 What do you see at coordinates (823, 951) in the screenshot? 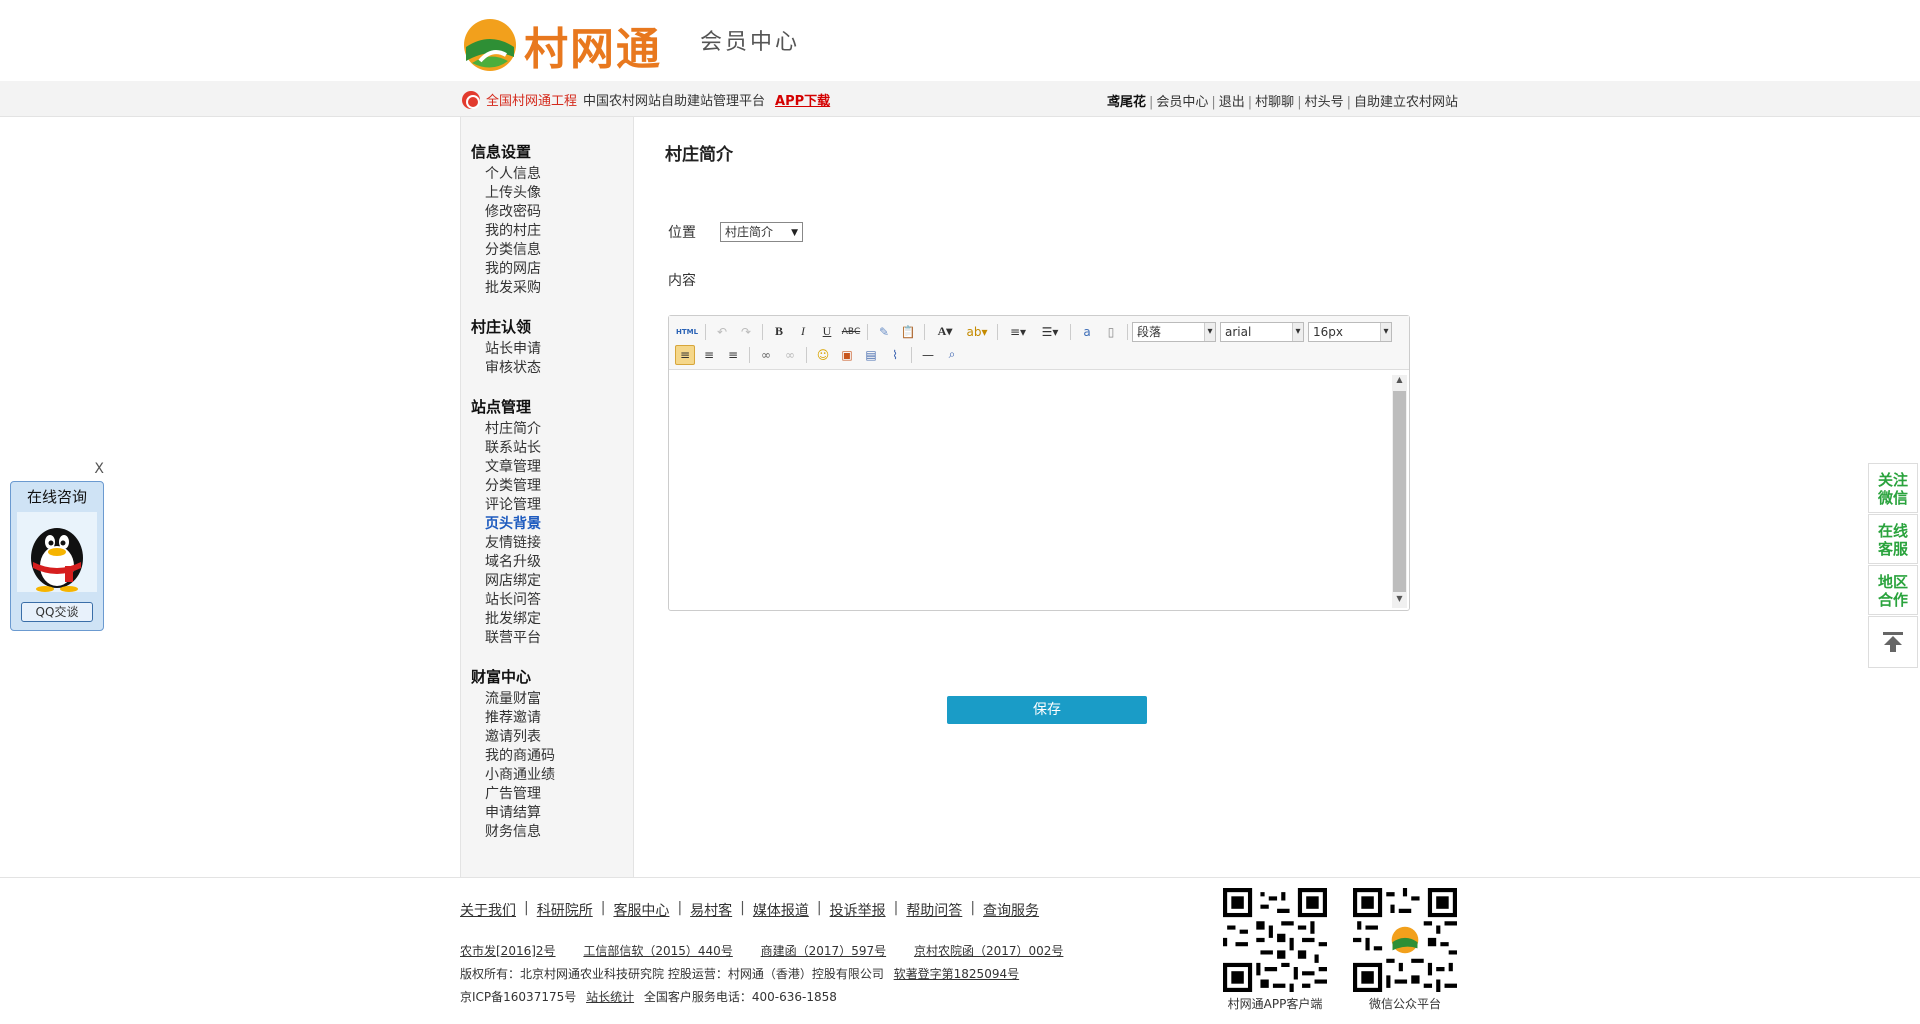
I see `license-link: 商建函（2017）597号` at bounding box center [823, 951].